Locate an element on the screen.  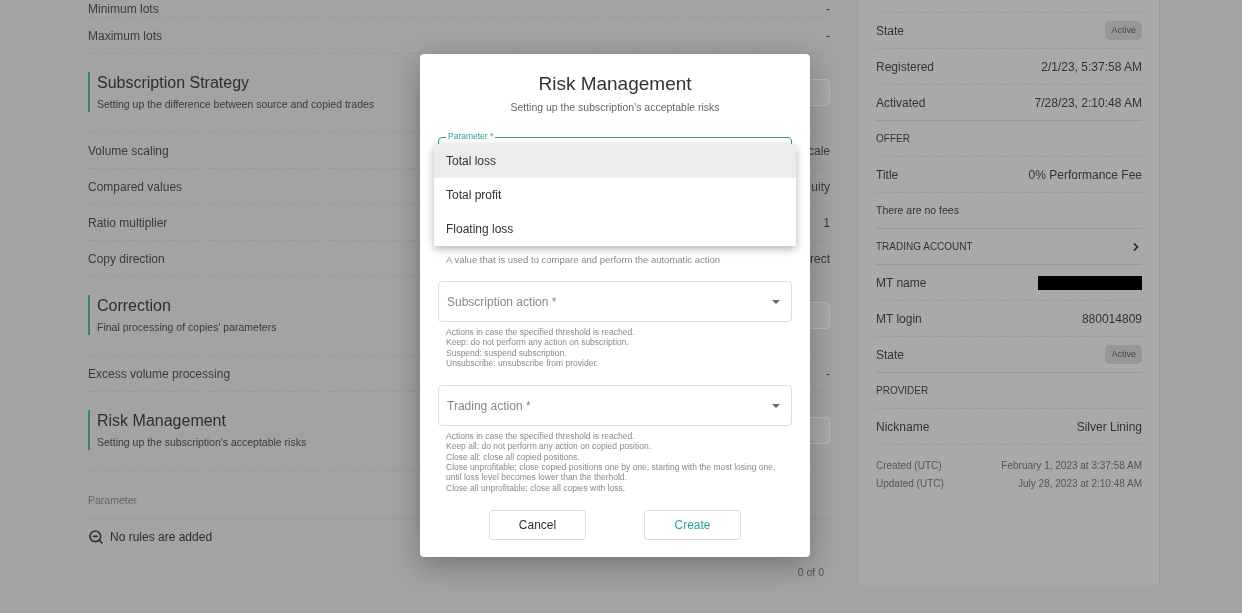
group-heading: TRADING ACCOUNT is located at coordinates (924, 247).